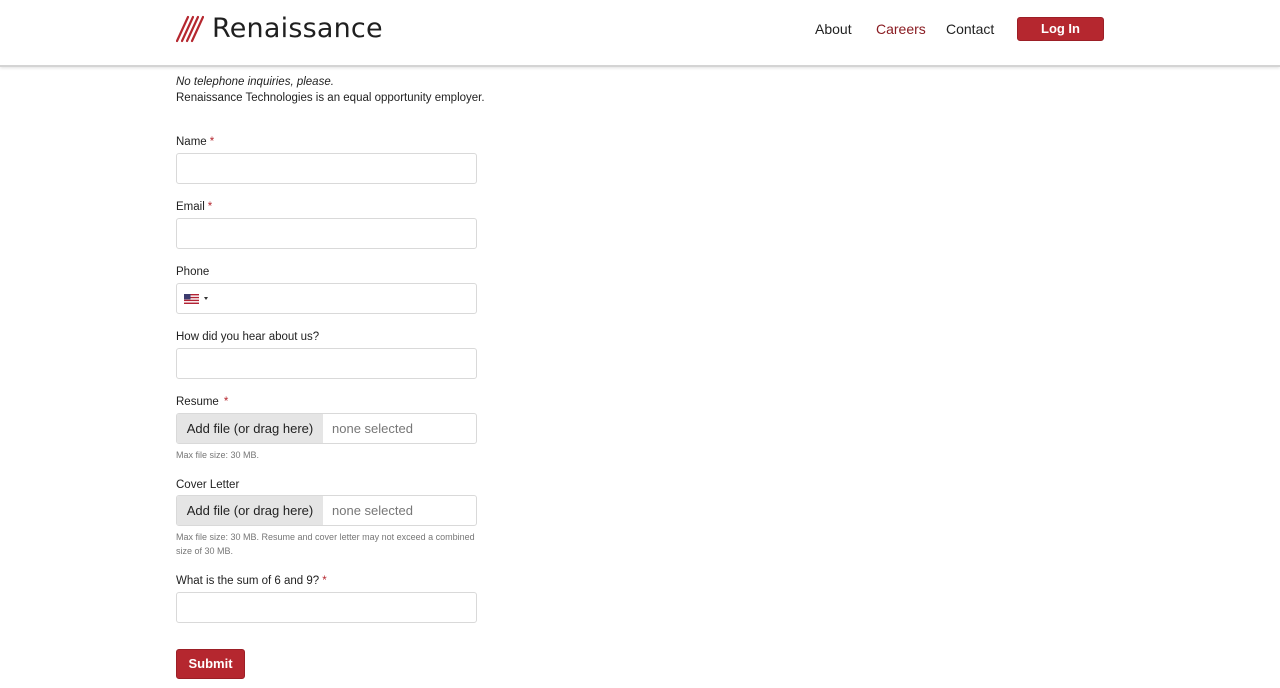 This screenshot has width=1280, height=688. What do you see at coordinates (250, 428) in the screenshot?
I see `resume-add-file-button: Add file (or drag here)` at bounding box center [250, 428].